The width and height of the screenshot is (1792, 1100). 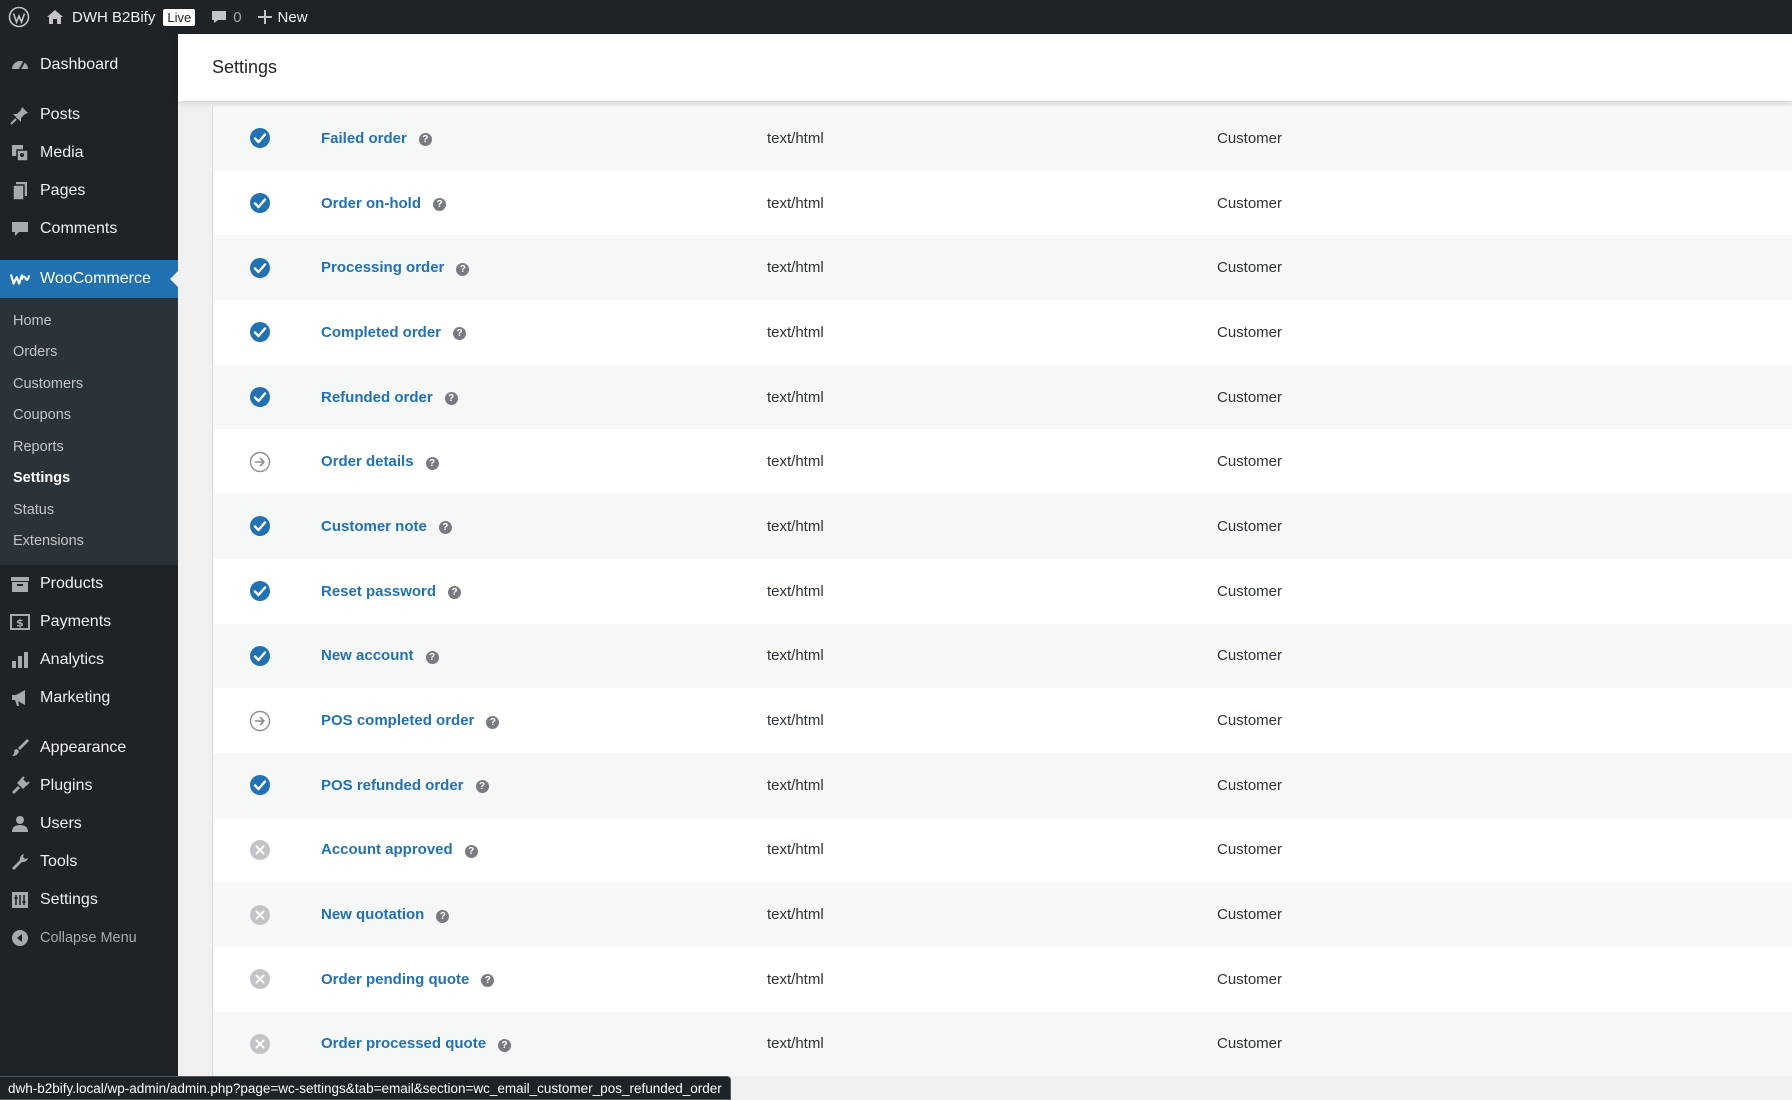 What do you see at coordinates (89, 900) in the screenshot?
I see `menu-settings: Settings` at bounding box center [89, 900].